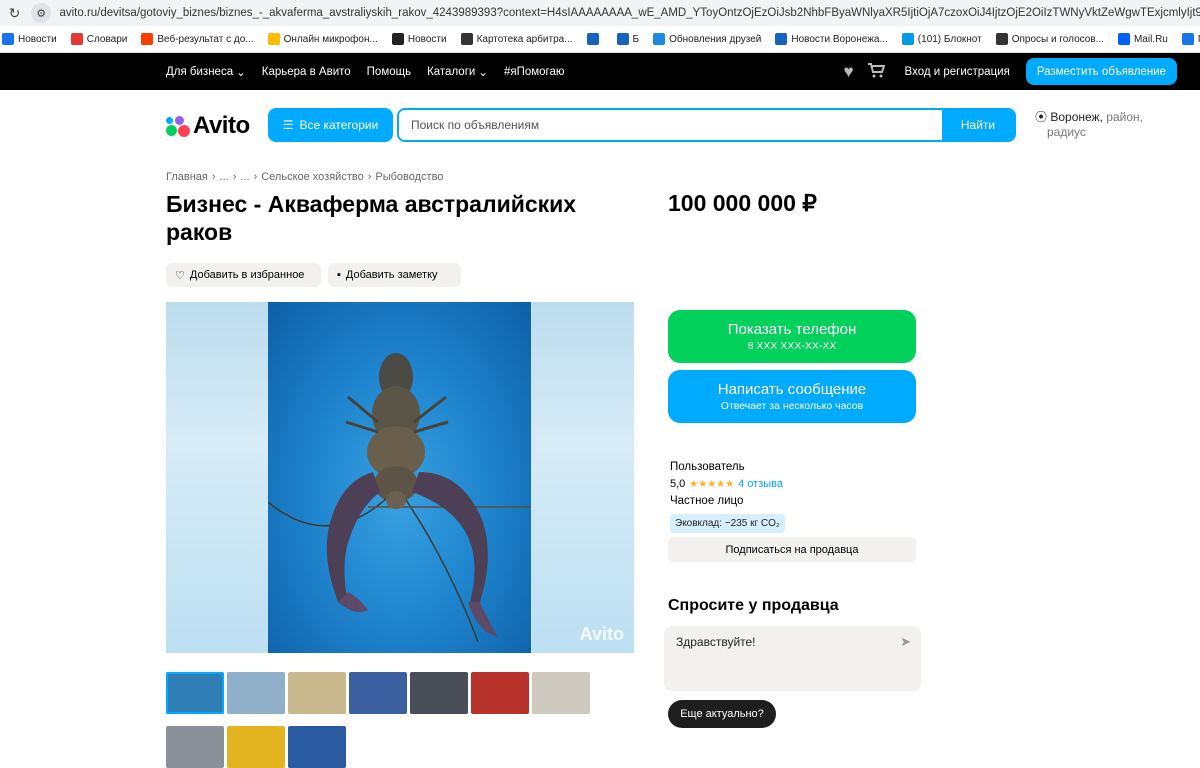  I want to click on nav-career: Карьера в Авито, so click(306, 72).